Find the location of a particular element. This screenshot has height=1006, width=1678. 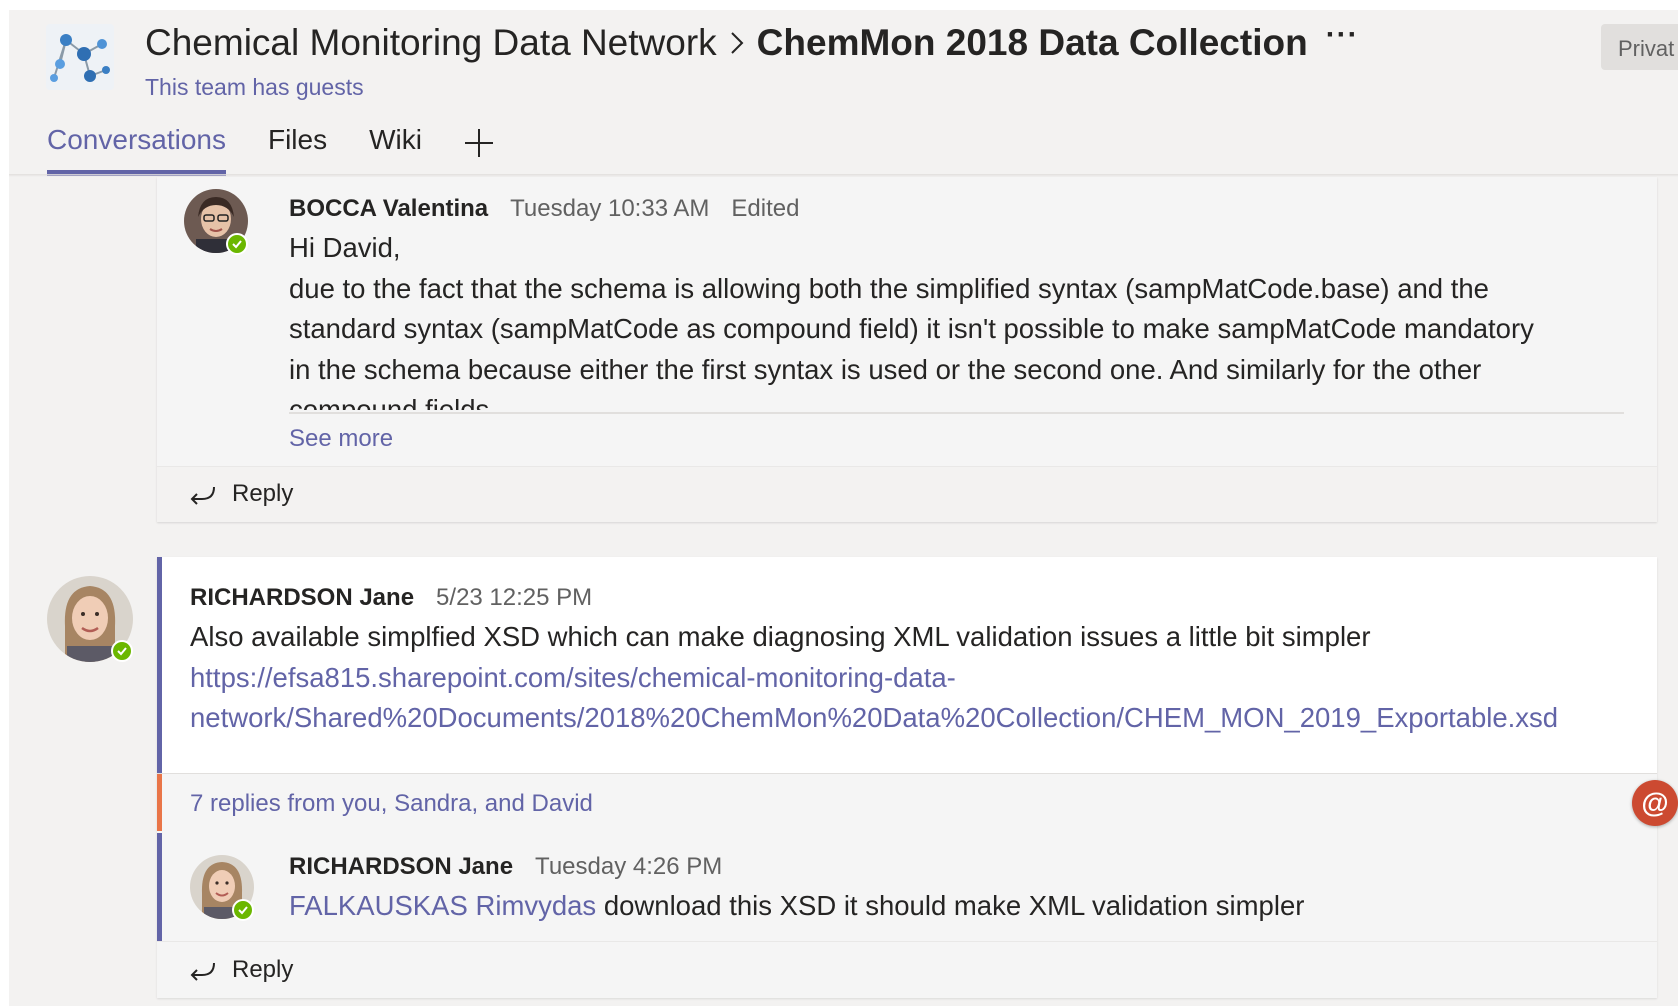

team-name: Chemical Monitoring Data Network is located at coordinates (431, 43).